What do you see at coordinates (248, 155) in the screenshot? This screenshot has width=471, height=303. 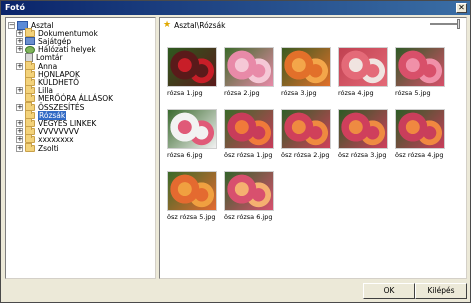 I see `thumbnail-caption: ösz rózsa 1.jpg` at bounding box center [248, 155].